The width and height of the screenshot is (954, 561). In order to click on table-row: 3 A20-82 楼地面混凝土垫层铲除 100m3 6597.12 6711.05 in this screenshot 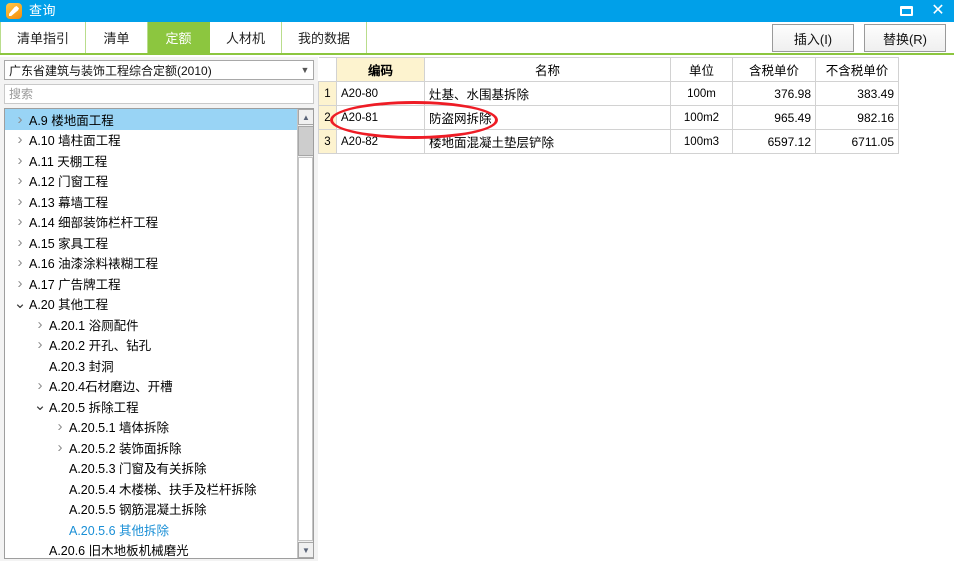, I will do `click(608, 141)`.